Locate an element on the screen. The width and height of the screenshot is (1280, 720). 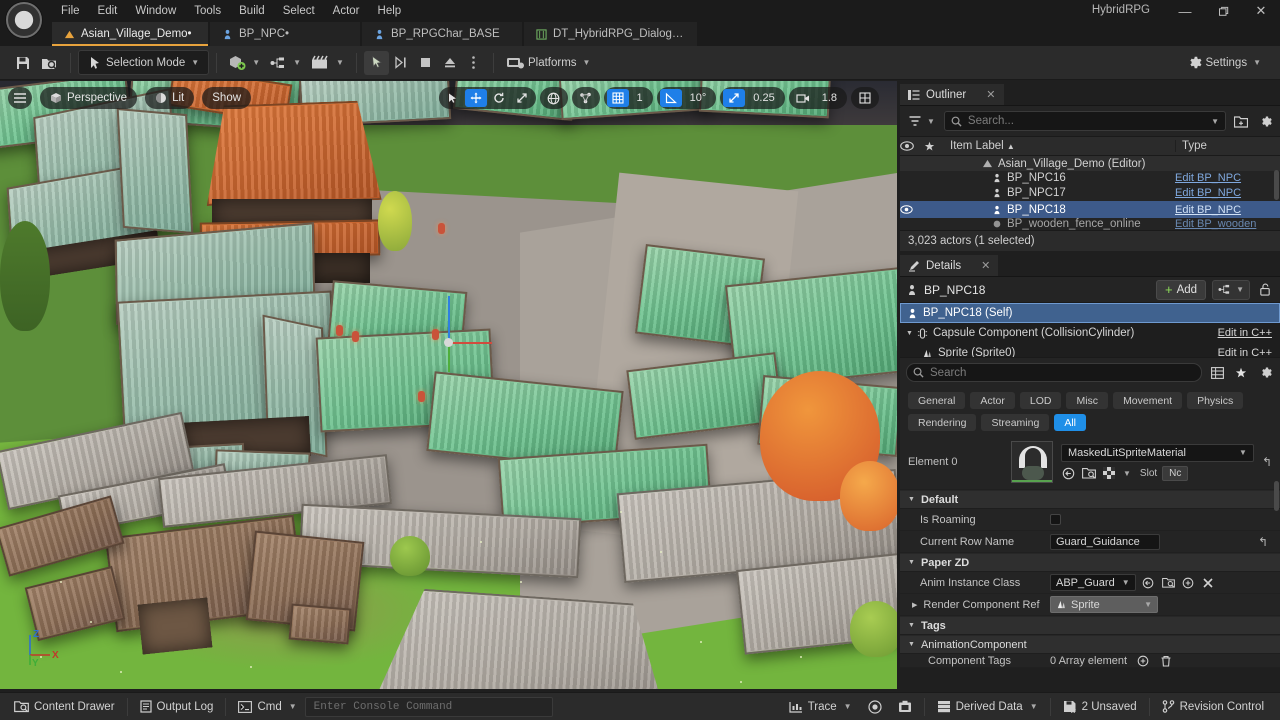
component-row-self: BP_NPC18 (Self) is located at coordinates (1090, 313).